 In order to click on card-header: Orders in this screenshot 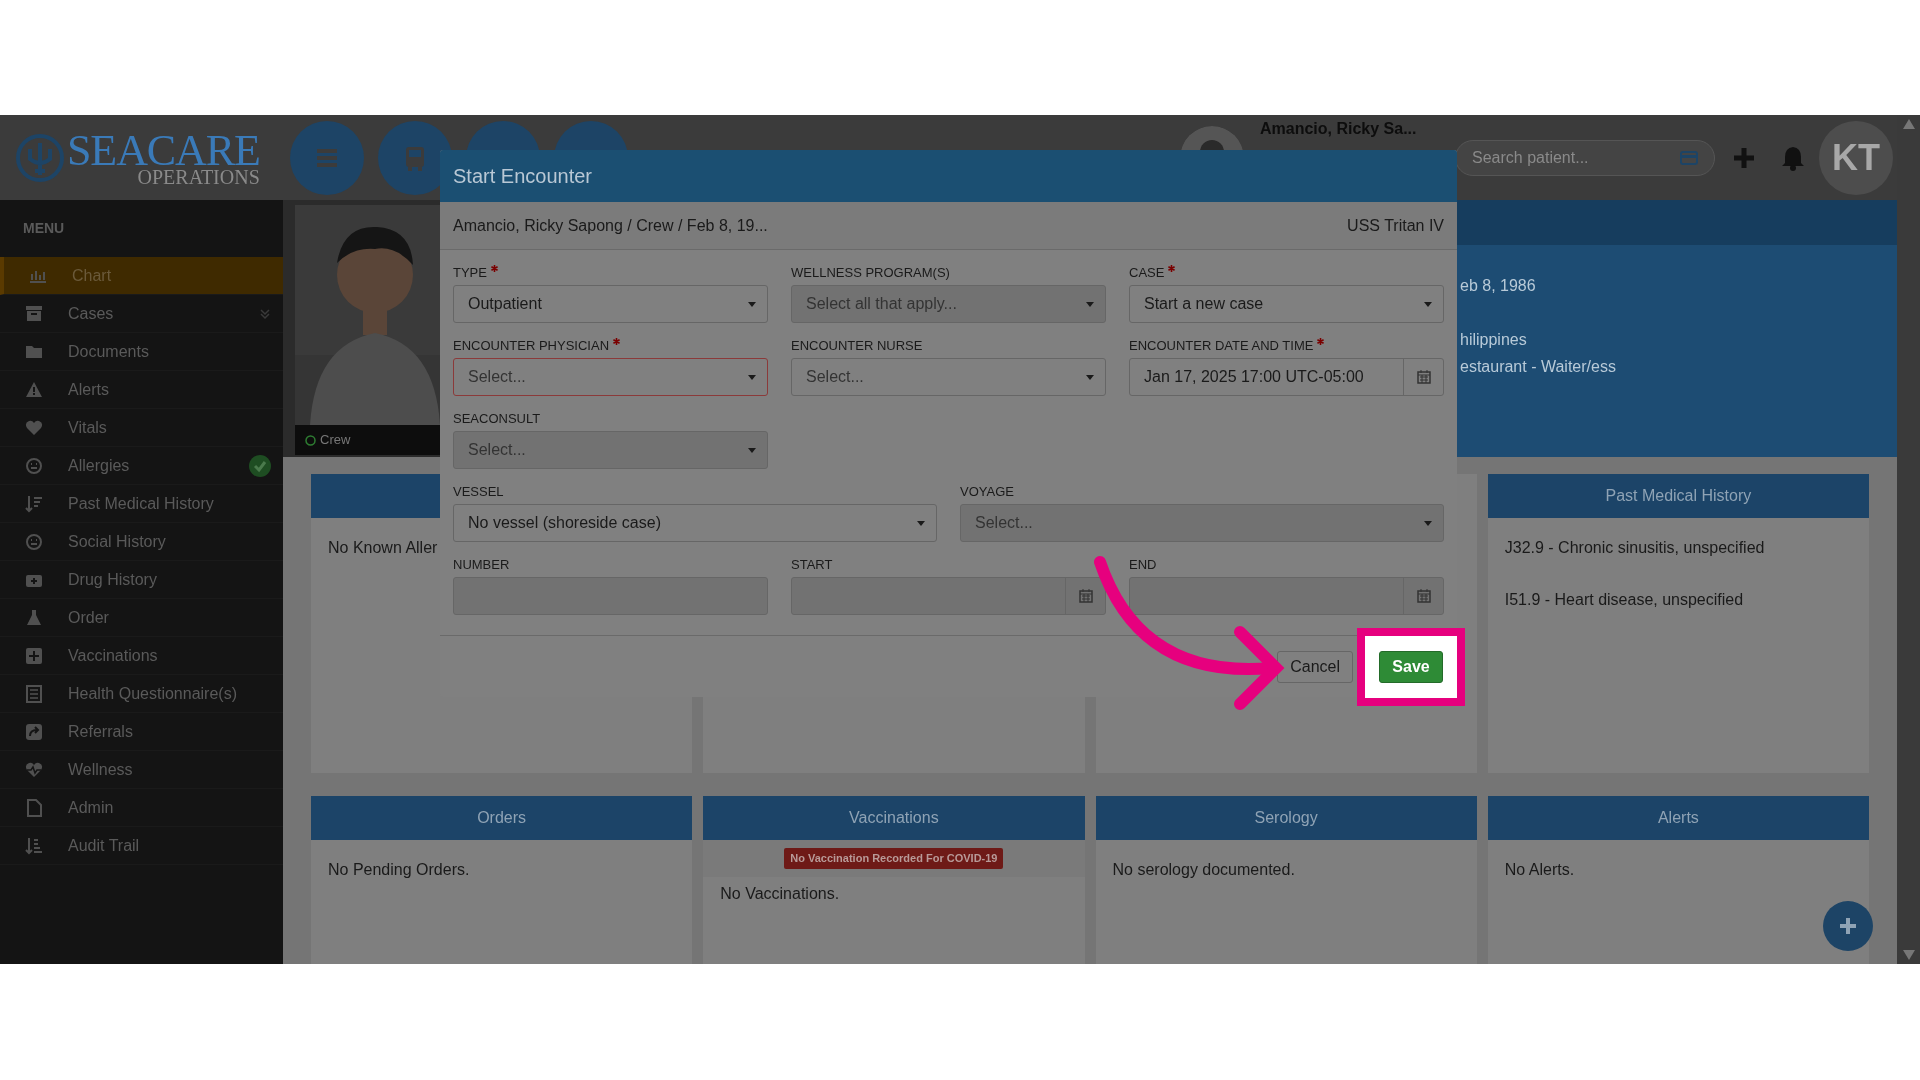, I will do `click(502, 818)`.